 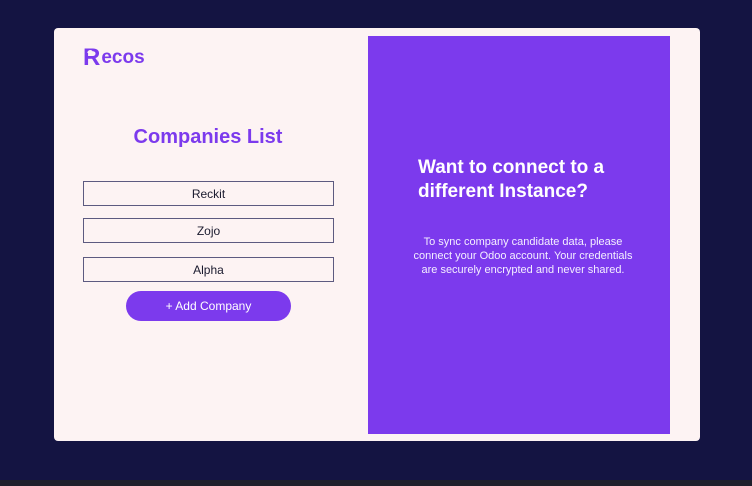 What do you see at coordinates (123, 57) in the screenshot?
I see `logo-wordmark: ecos` at bounding box center [123, 57].